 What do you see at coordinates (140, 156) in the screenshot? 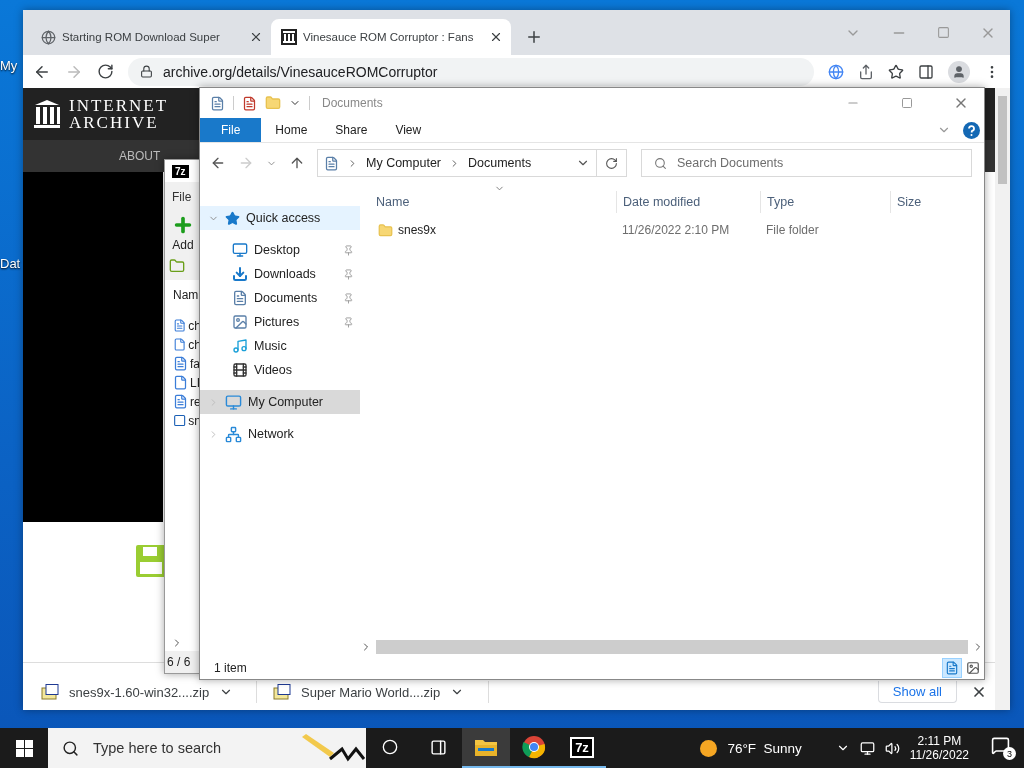
I see `nav-link: ABOUT` at bounding box center [140, 156].